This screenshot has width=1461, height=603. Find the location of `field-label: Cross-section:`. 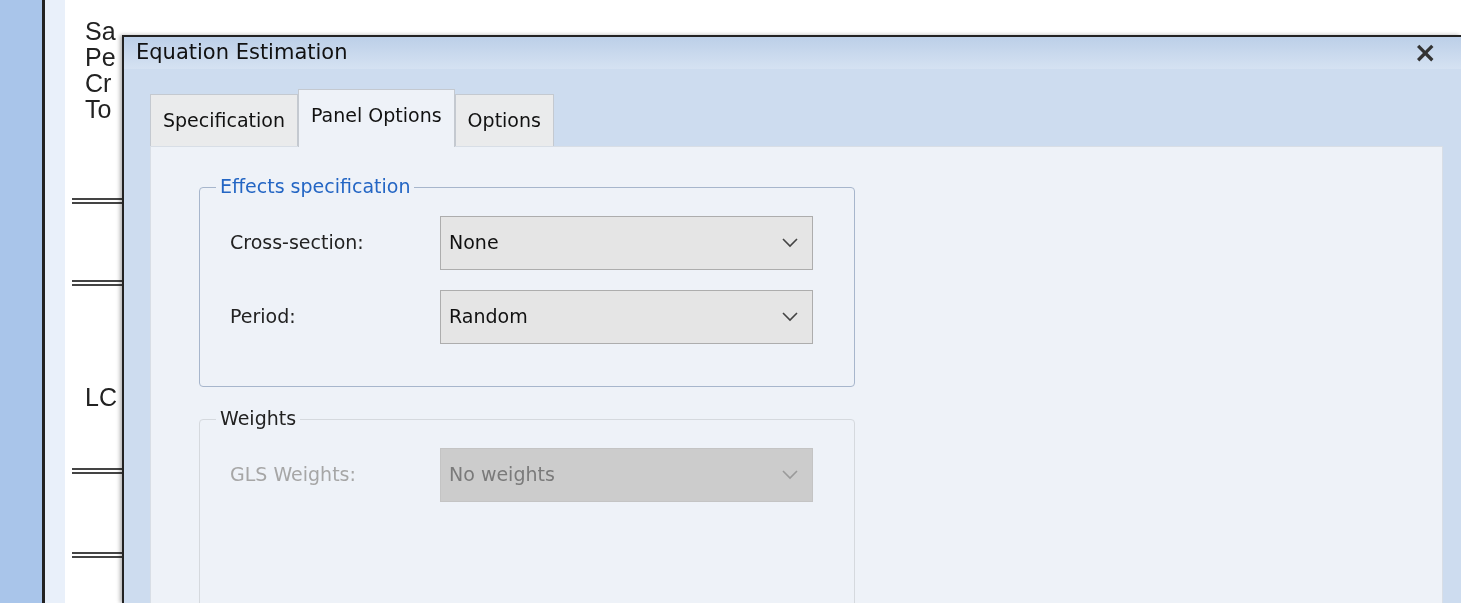

field-label: Cross-section: is located at coordinates (297, 243).